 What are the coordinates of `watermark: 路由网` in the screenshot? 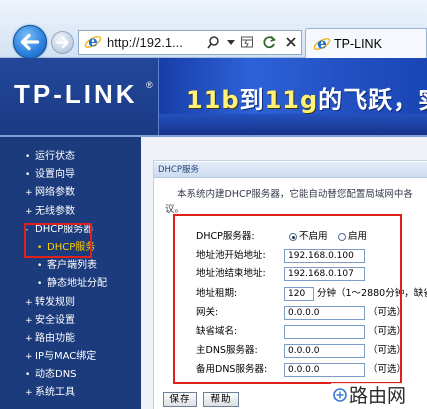 It's located at (379, 396).